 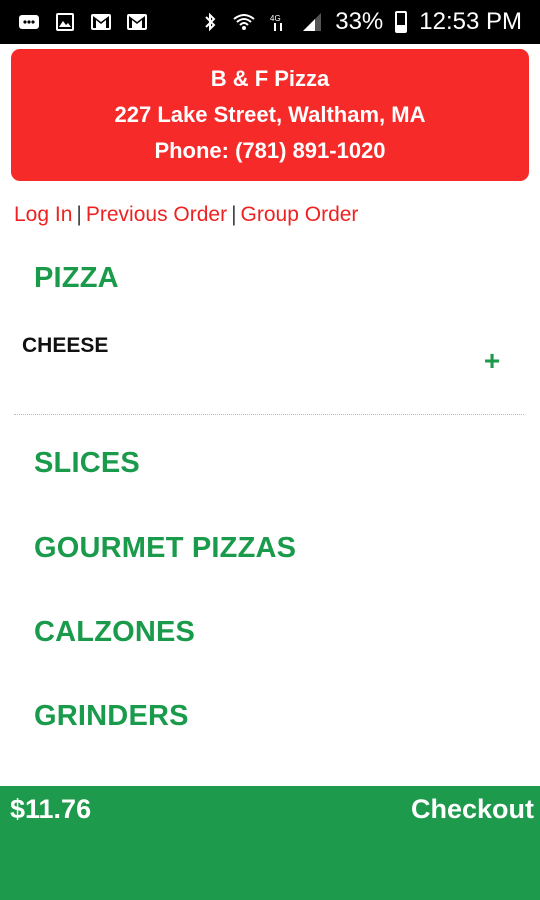 I want to click on login-link: Log In, so click(x=43, y=214).